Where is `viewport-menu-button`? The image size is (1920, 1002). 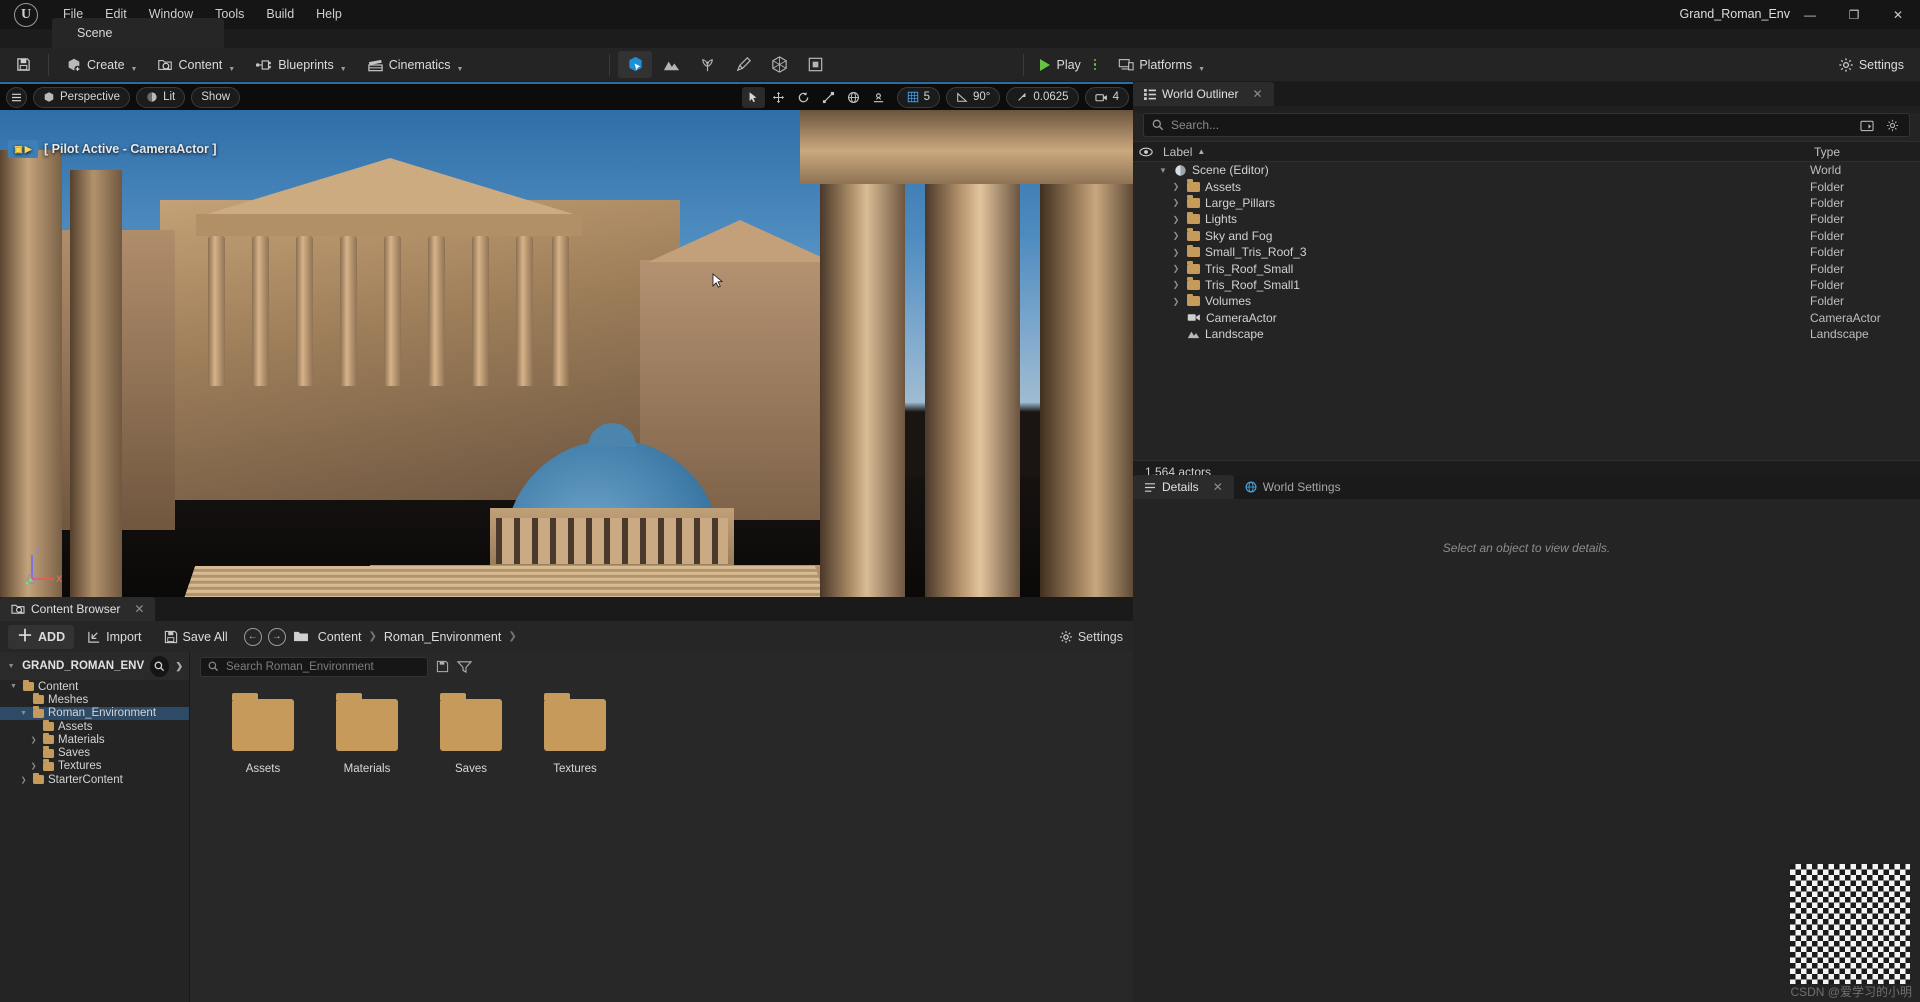 viewport-menu-button is located at coordinates (16, 97).